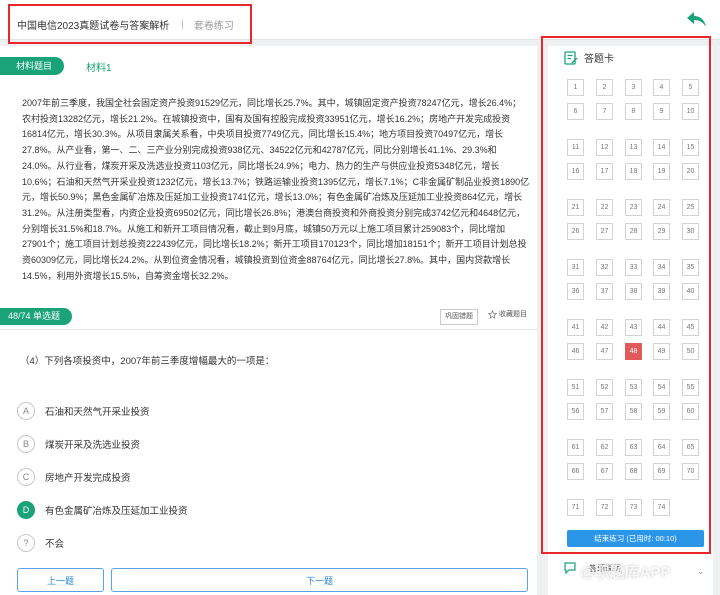  Describe the element at coordinates (99, 66) in the screenshot. I see `tab-material-1: 材料1` at that location.